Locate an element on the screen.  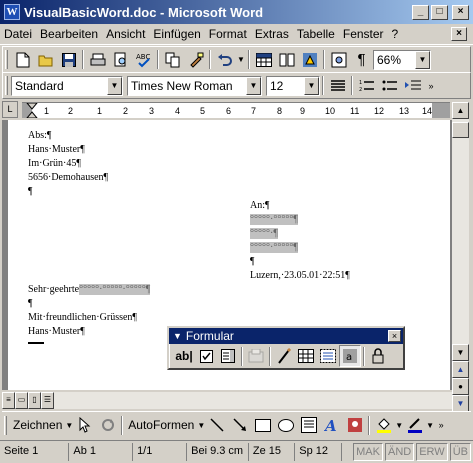
spellcheck-icon: ABC is located at coordinates (143, 60).